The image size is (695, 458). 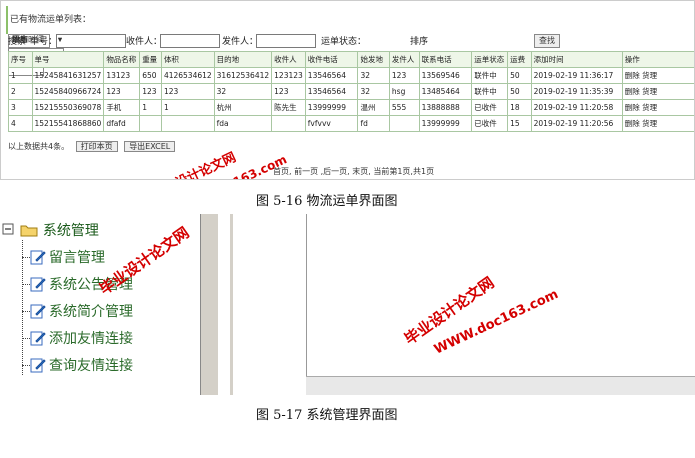 I want to click on table-cell: 3, so click(x=20, y=107).